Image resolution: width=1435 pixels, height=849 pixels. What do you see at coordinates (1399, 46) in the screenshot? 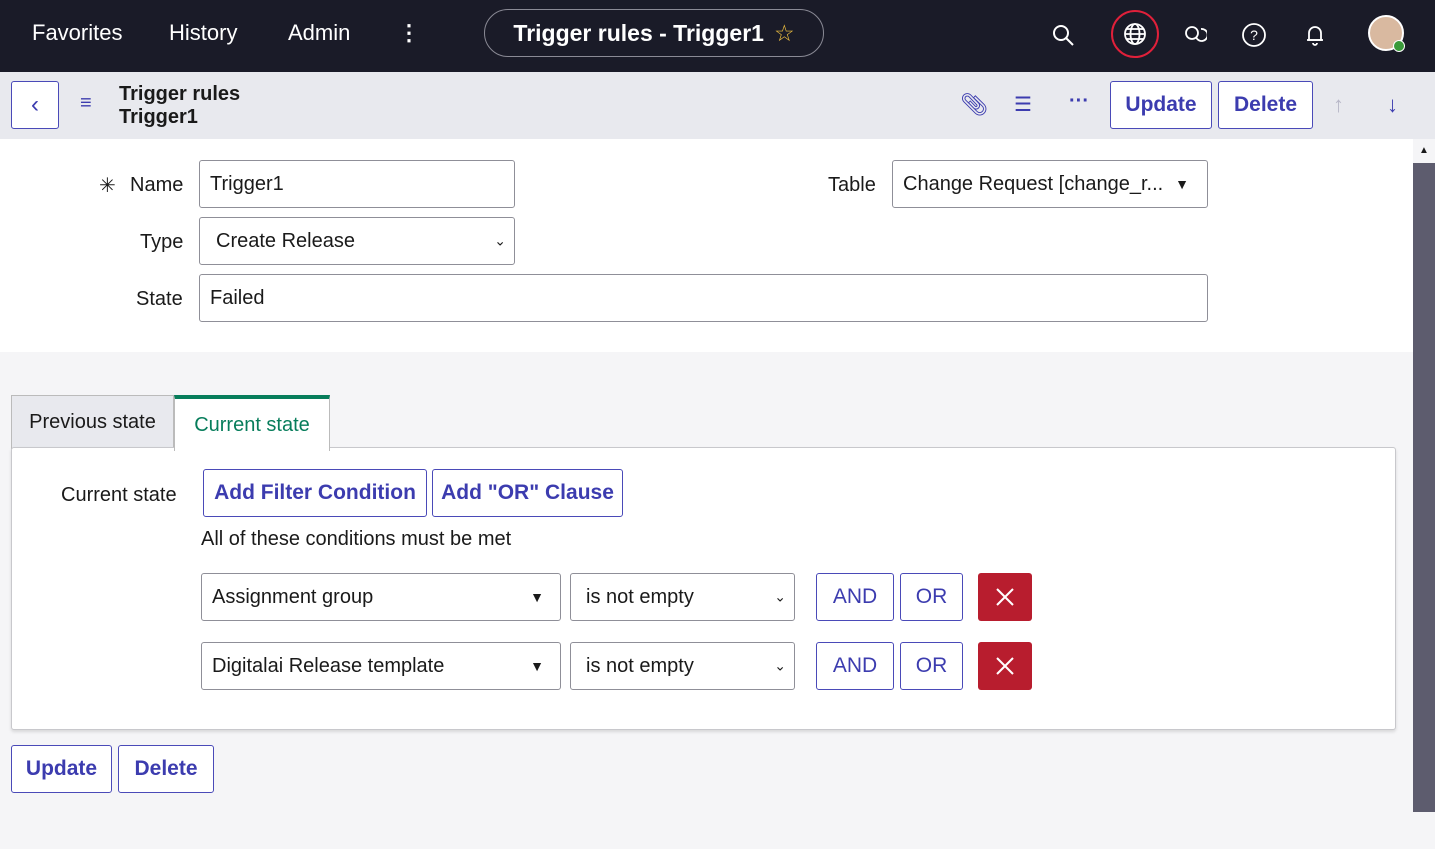
I see `online-status-icon` at bounding box center [1399, 46].